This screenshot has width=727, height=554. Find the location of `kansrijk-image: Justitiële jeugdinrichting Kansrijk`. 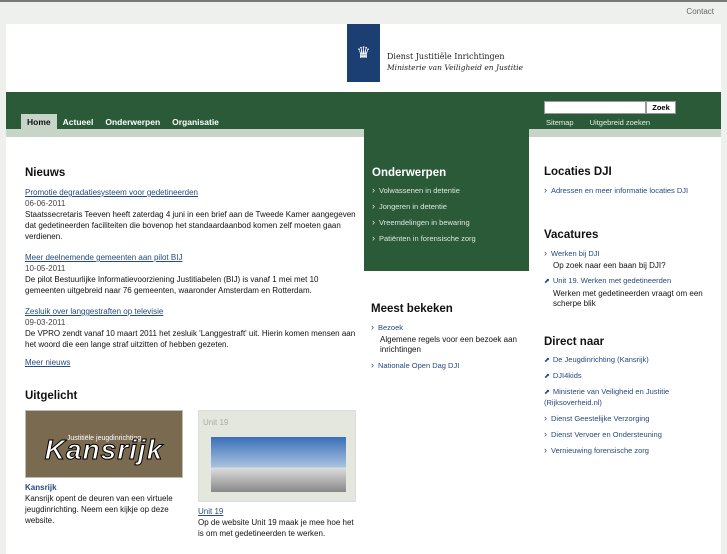

kansrijk-image: Justitiële jeugdinrichting Kansrijk is located at coordinates (104, 444).